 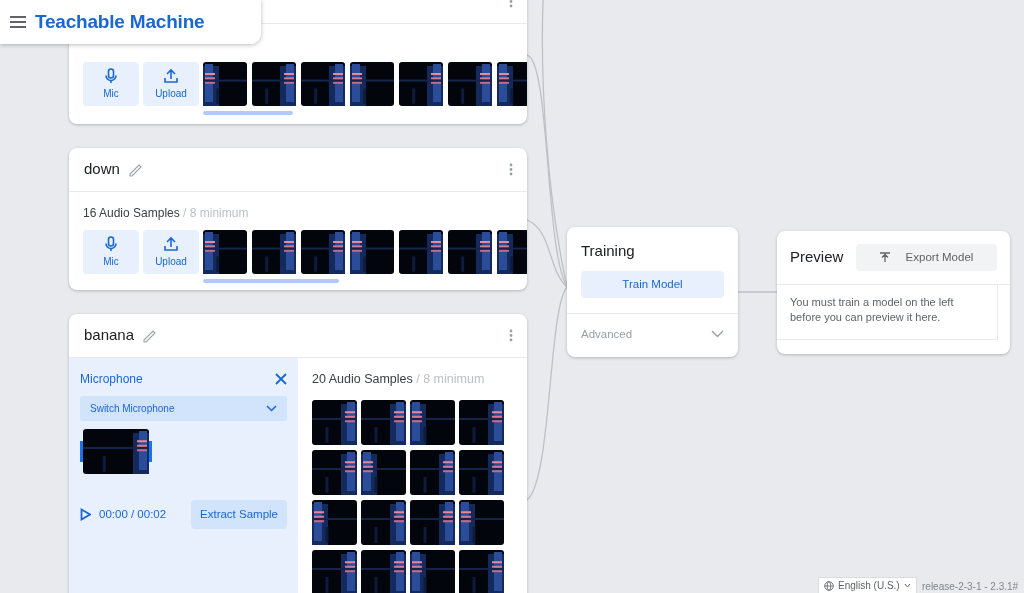 What do you see at coordinates (907, 585) in the screenshot?
I see `caret-icon` at bounding box center [907, 585].